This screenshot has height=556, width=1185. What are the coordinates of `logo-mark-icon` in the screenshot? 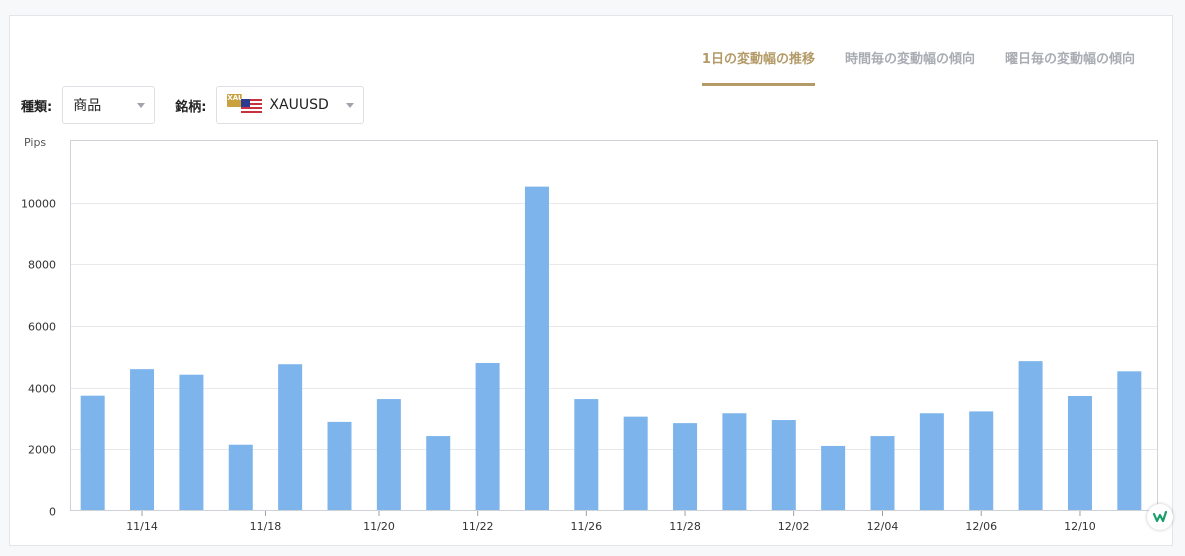 It's located at (1160, 516).